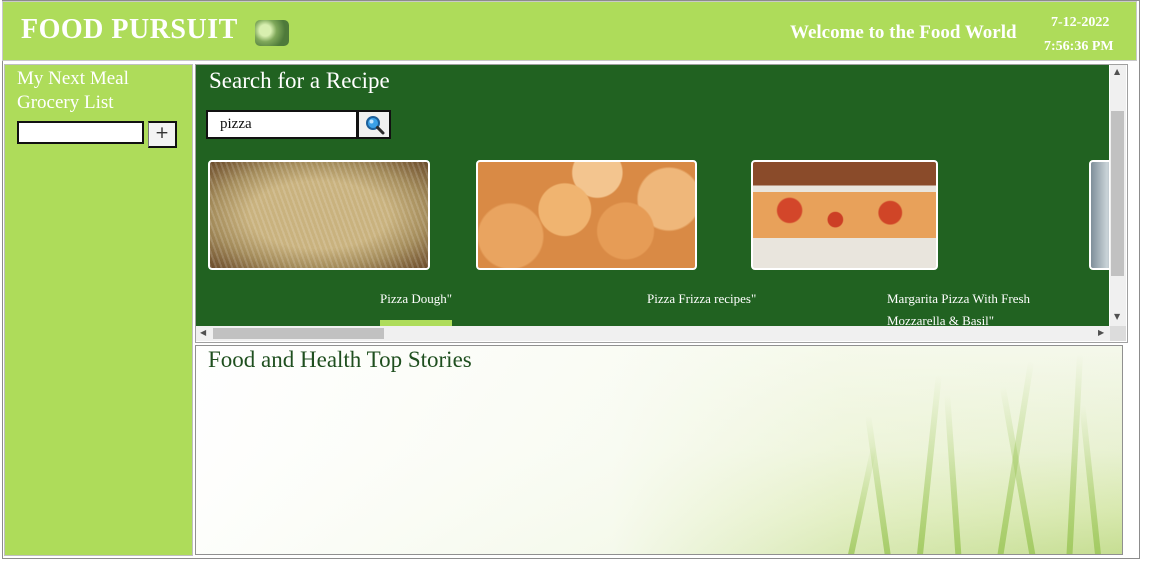 The width and height of the screenshot is (1162, 565). Describe the element at coordinates (340, 359) in the screenshot. I see `stories-title: Food and Health Top Stories` at that location.